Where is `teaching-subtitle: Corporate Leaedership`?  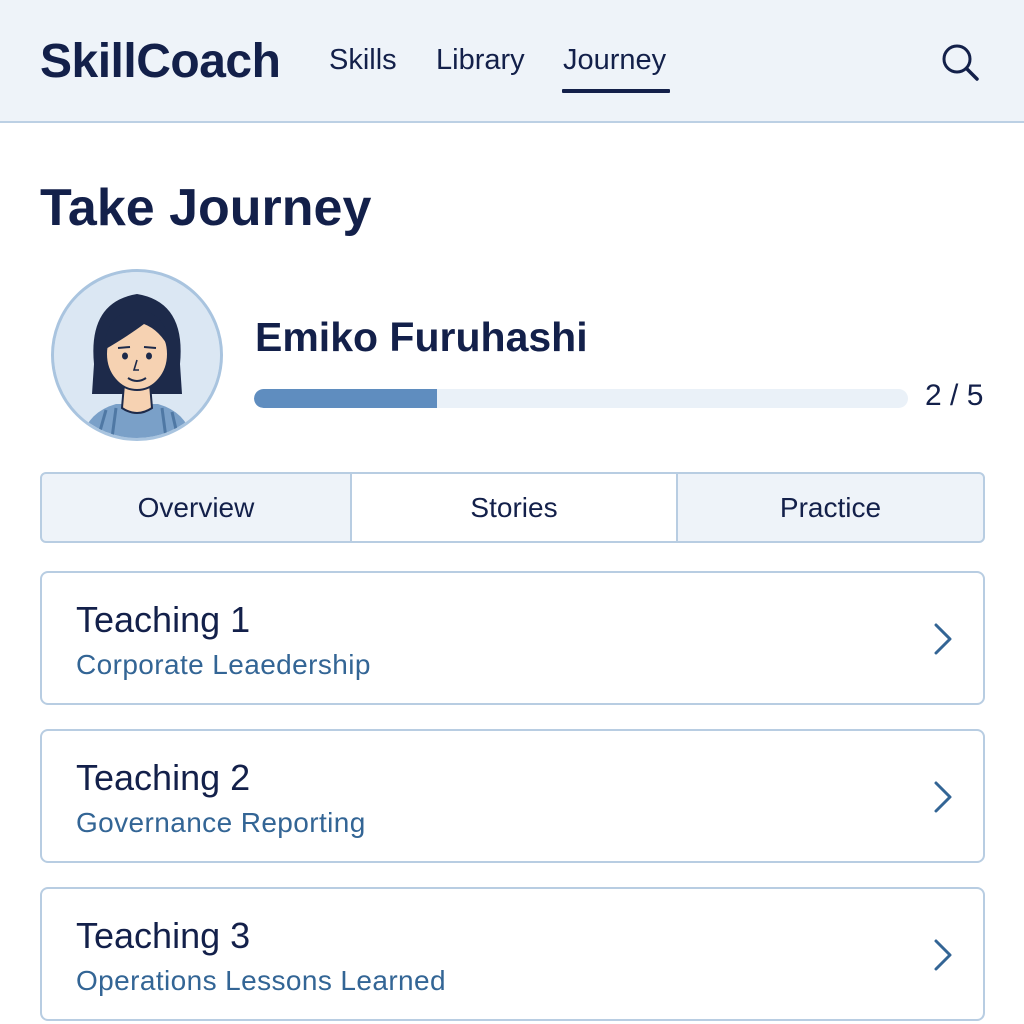 teaching-subtitle: Corporate Leaedership is located at coordinates (223, 664).